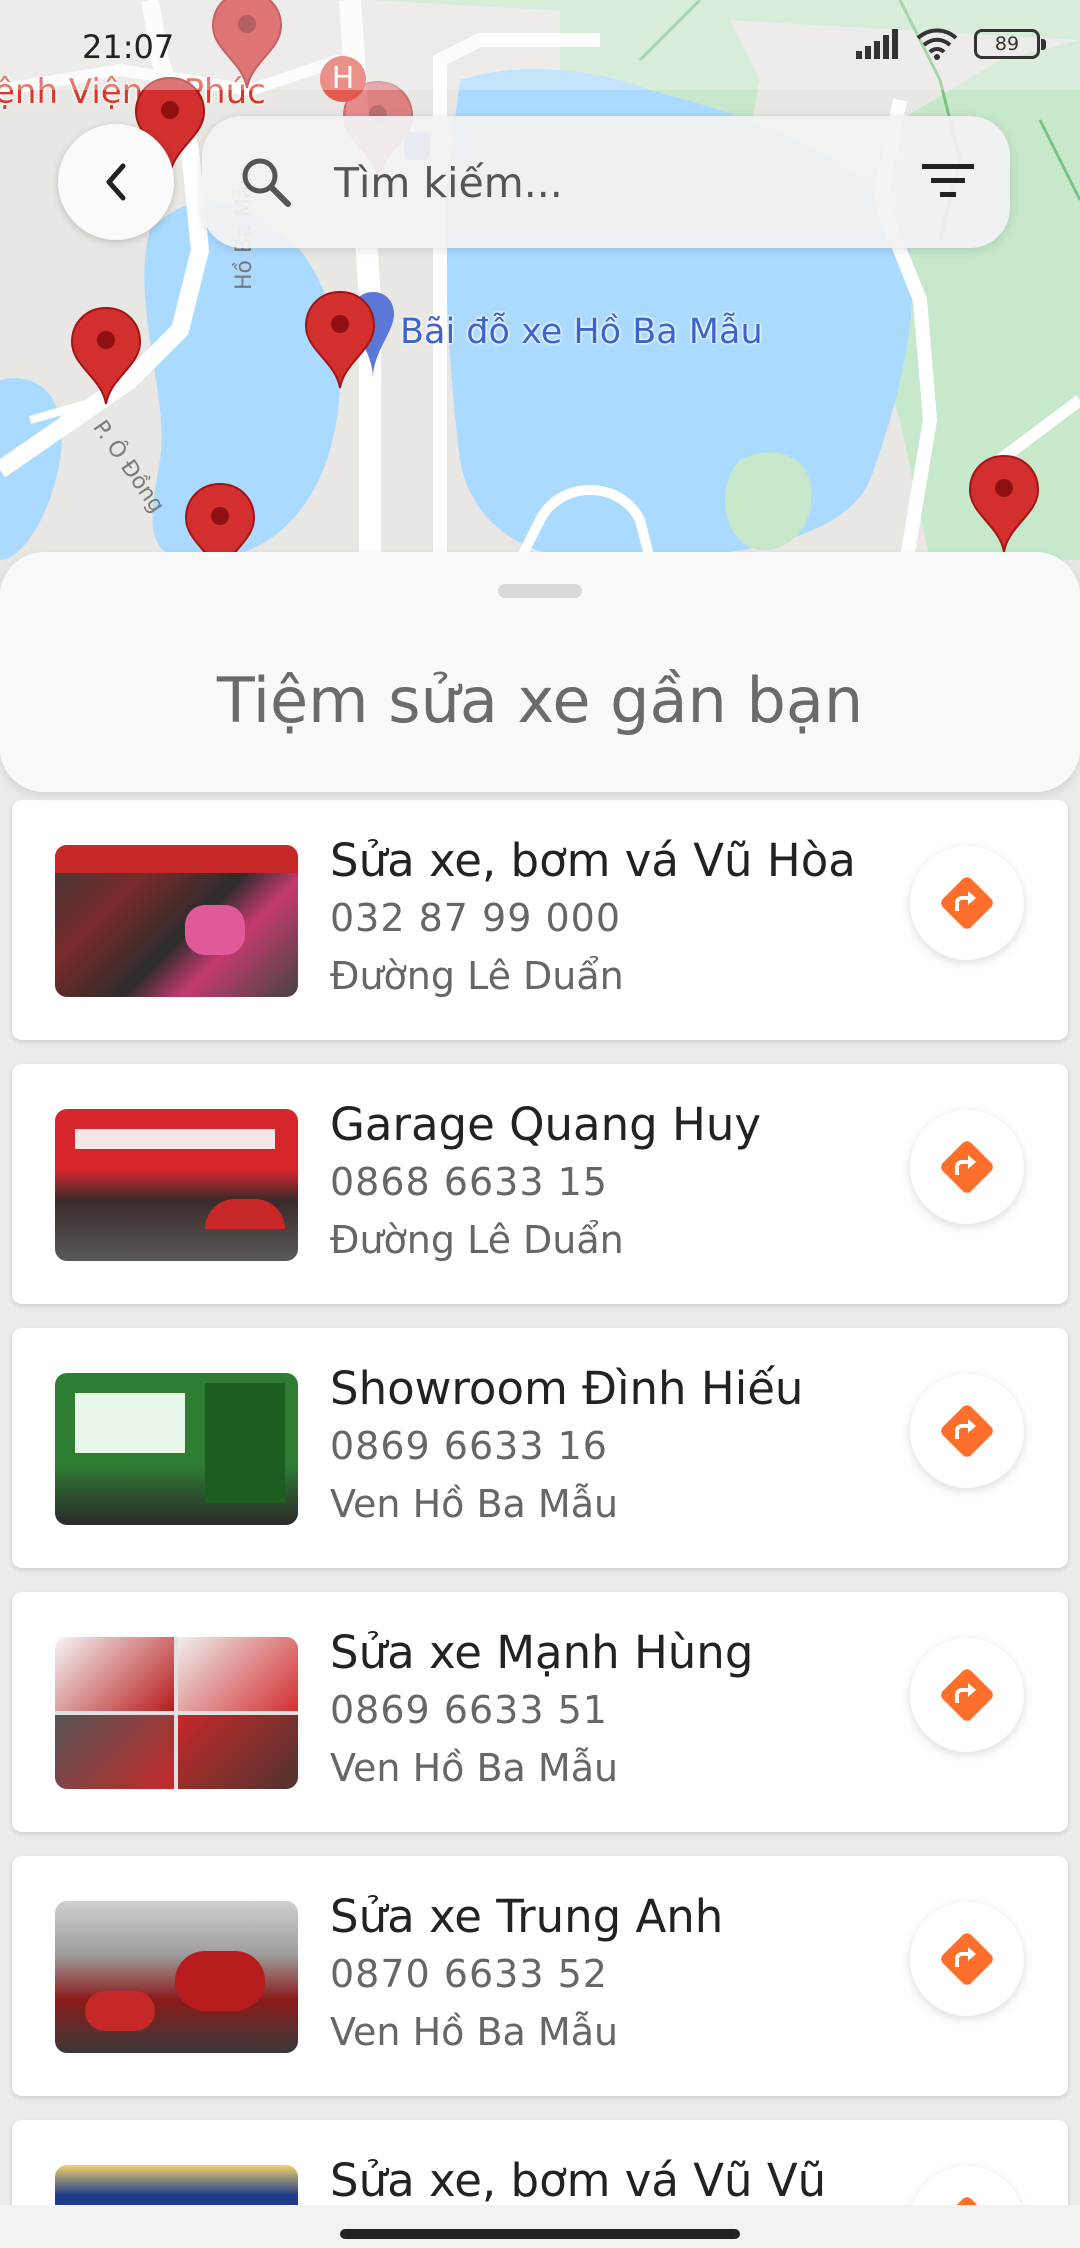 Image resolution: width=1080 pixels, height=2248 pixels. Describe the element at coordinates (545, 1124) in the screenshot. I see `shop-name: Garage Quang Huy` at that location.